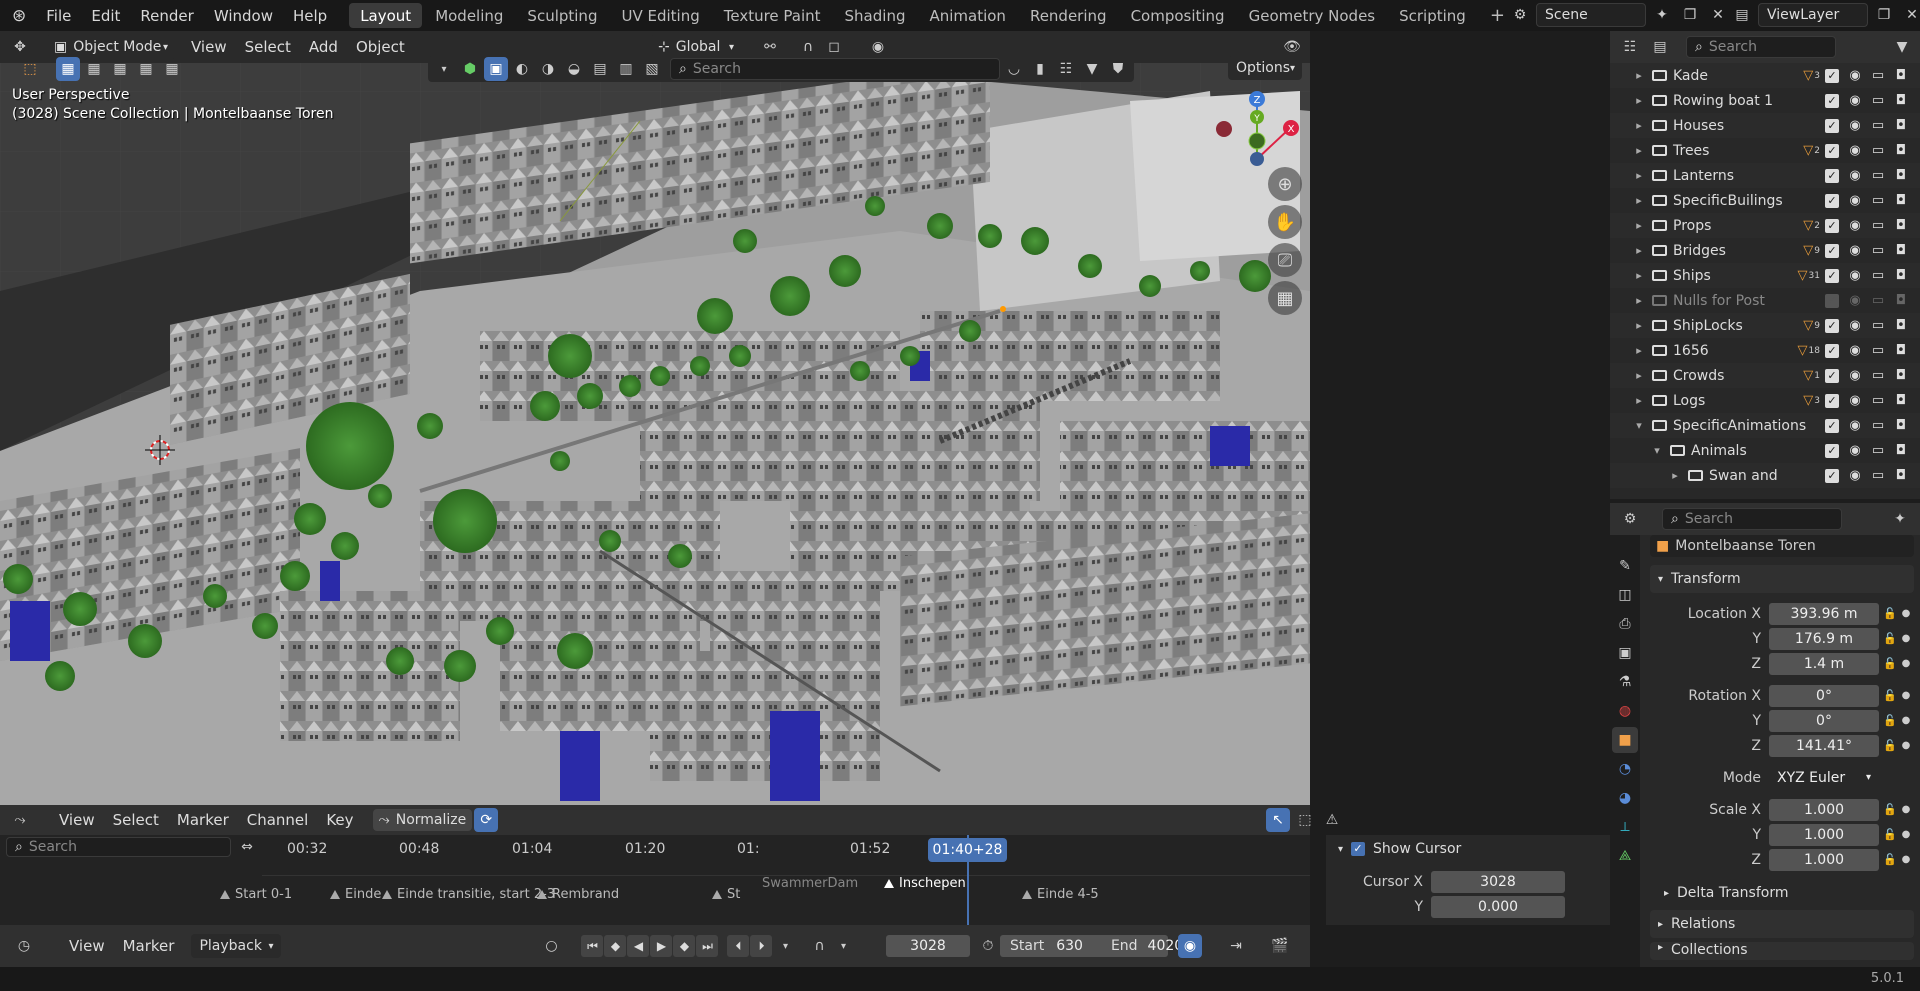 The height and width of the screenshot is (991, 1920). Describe the element at coordinates (1765, 225) in the screenshot. I see `outliner-item: ▸ Props ▽ 2 ✓ ◉ ▭ ◘` at that location.